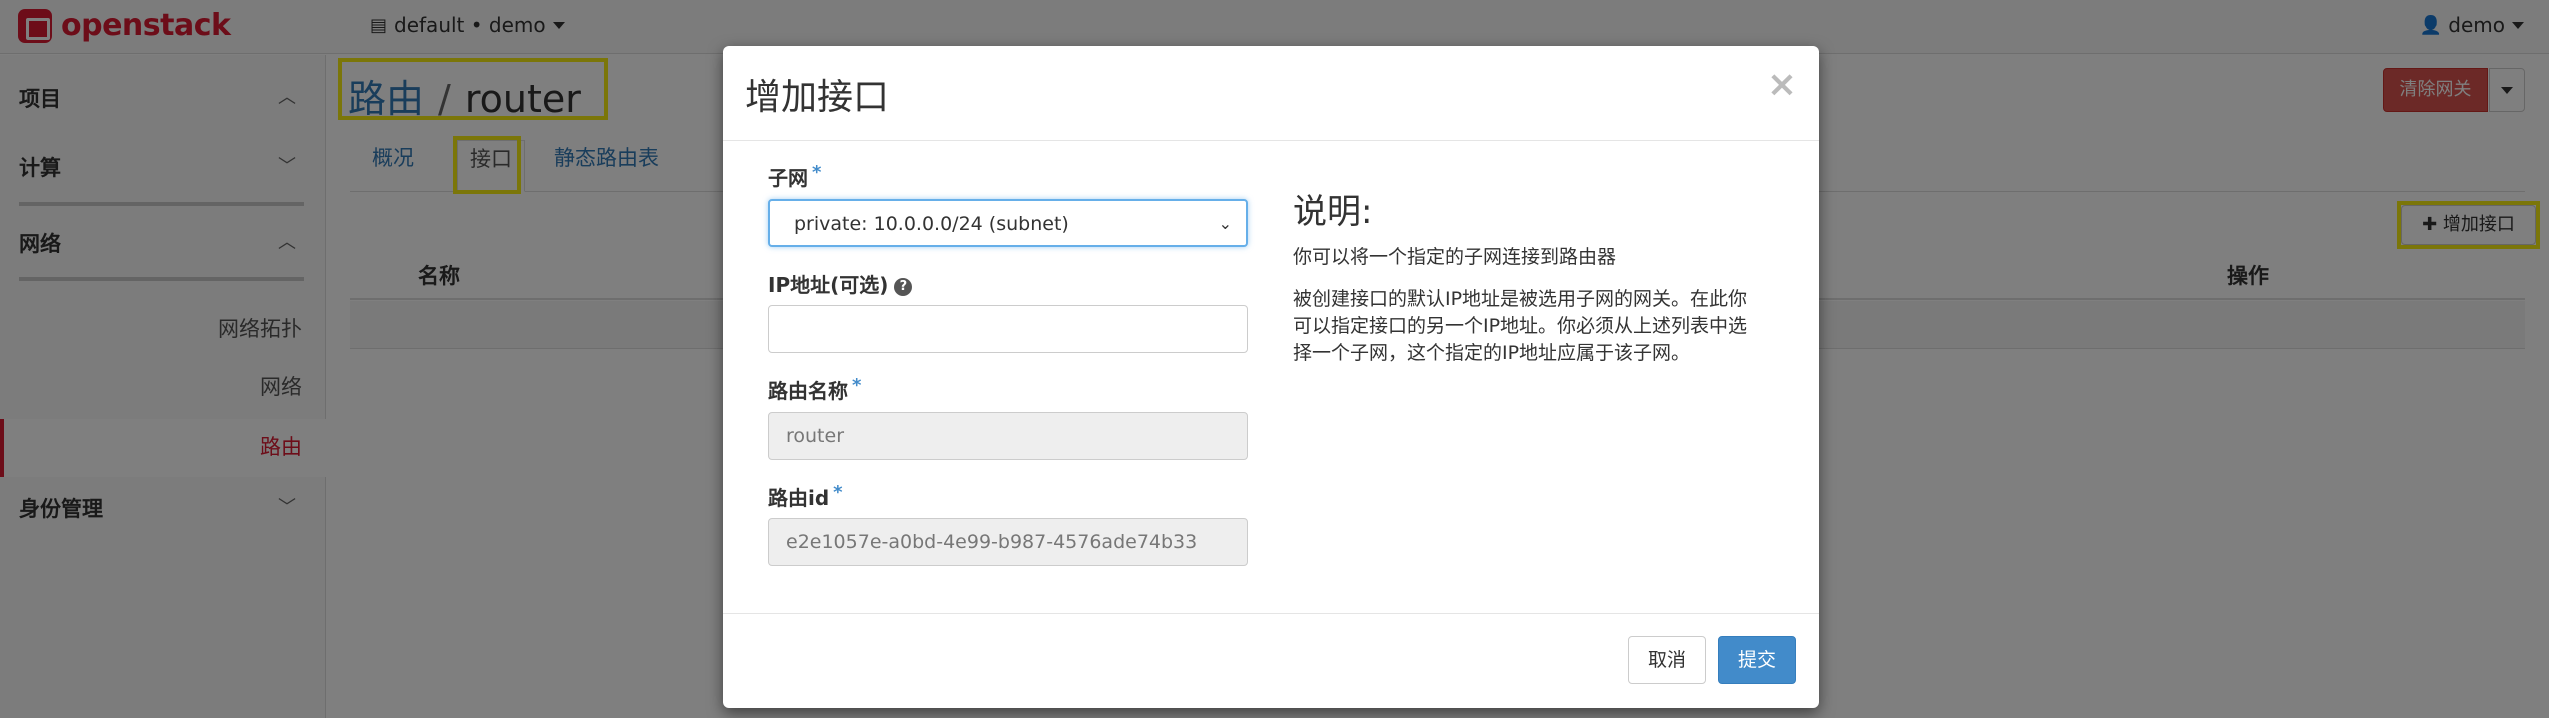 This screenshot has width=2549, height=718. I want to click on modal-title: 增加接口, so click(817, 97).